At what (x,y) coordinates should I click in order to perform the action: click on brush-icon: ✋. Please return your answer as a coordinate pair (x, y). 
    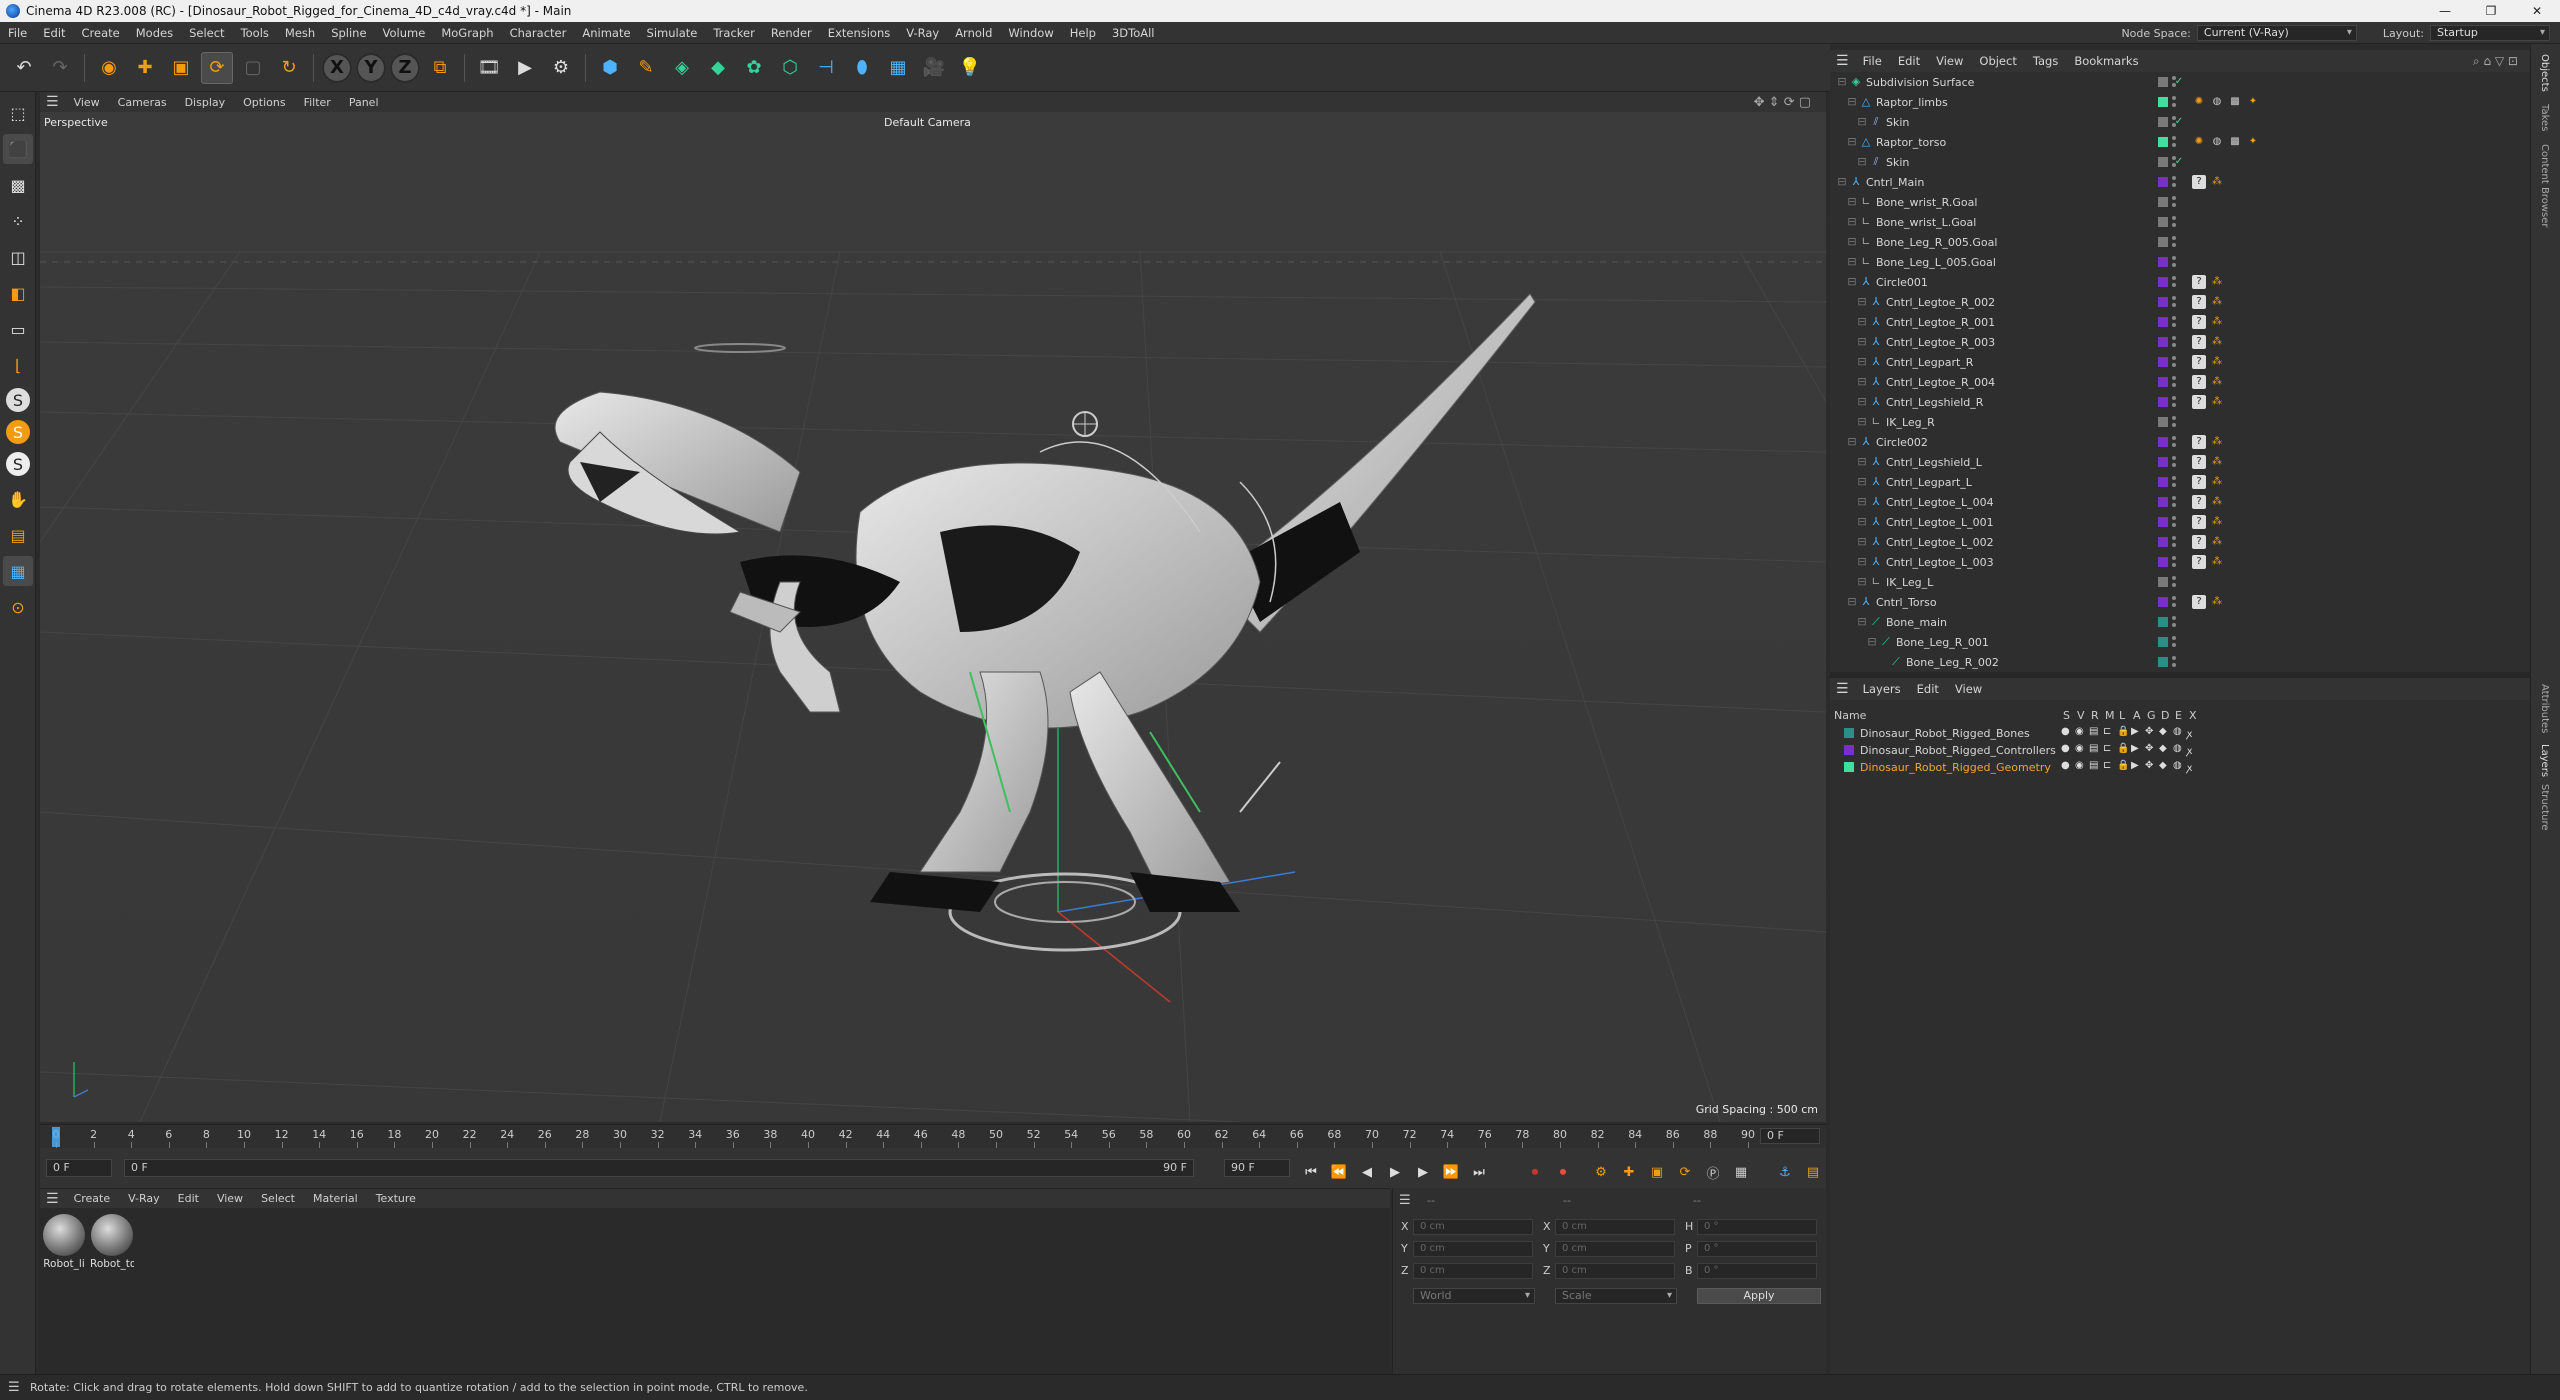
    Looking at the image, I should click on (18, 499).